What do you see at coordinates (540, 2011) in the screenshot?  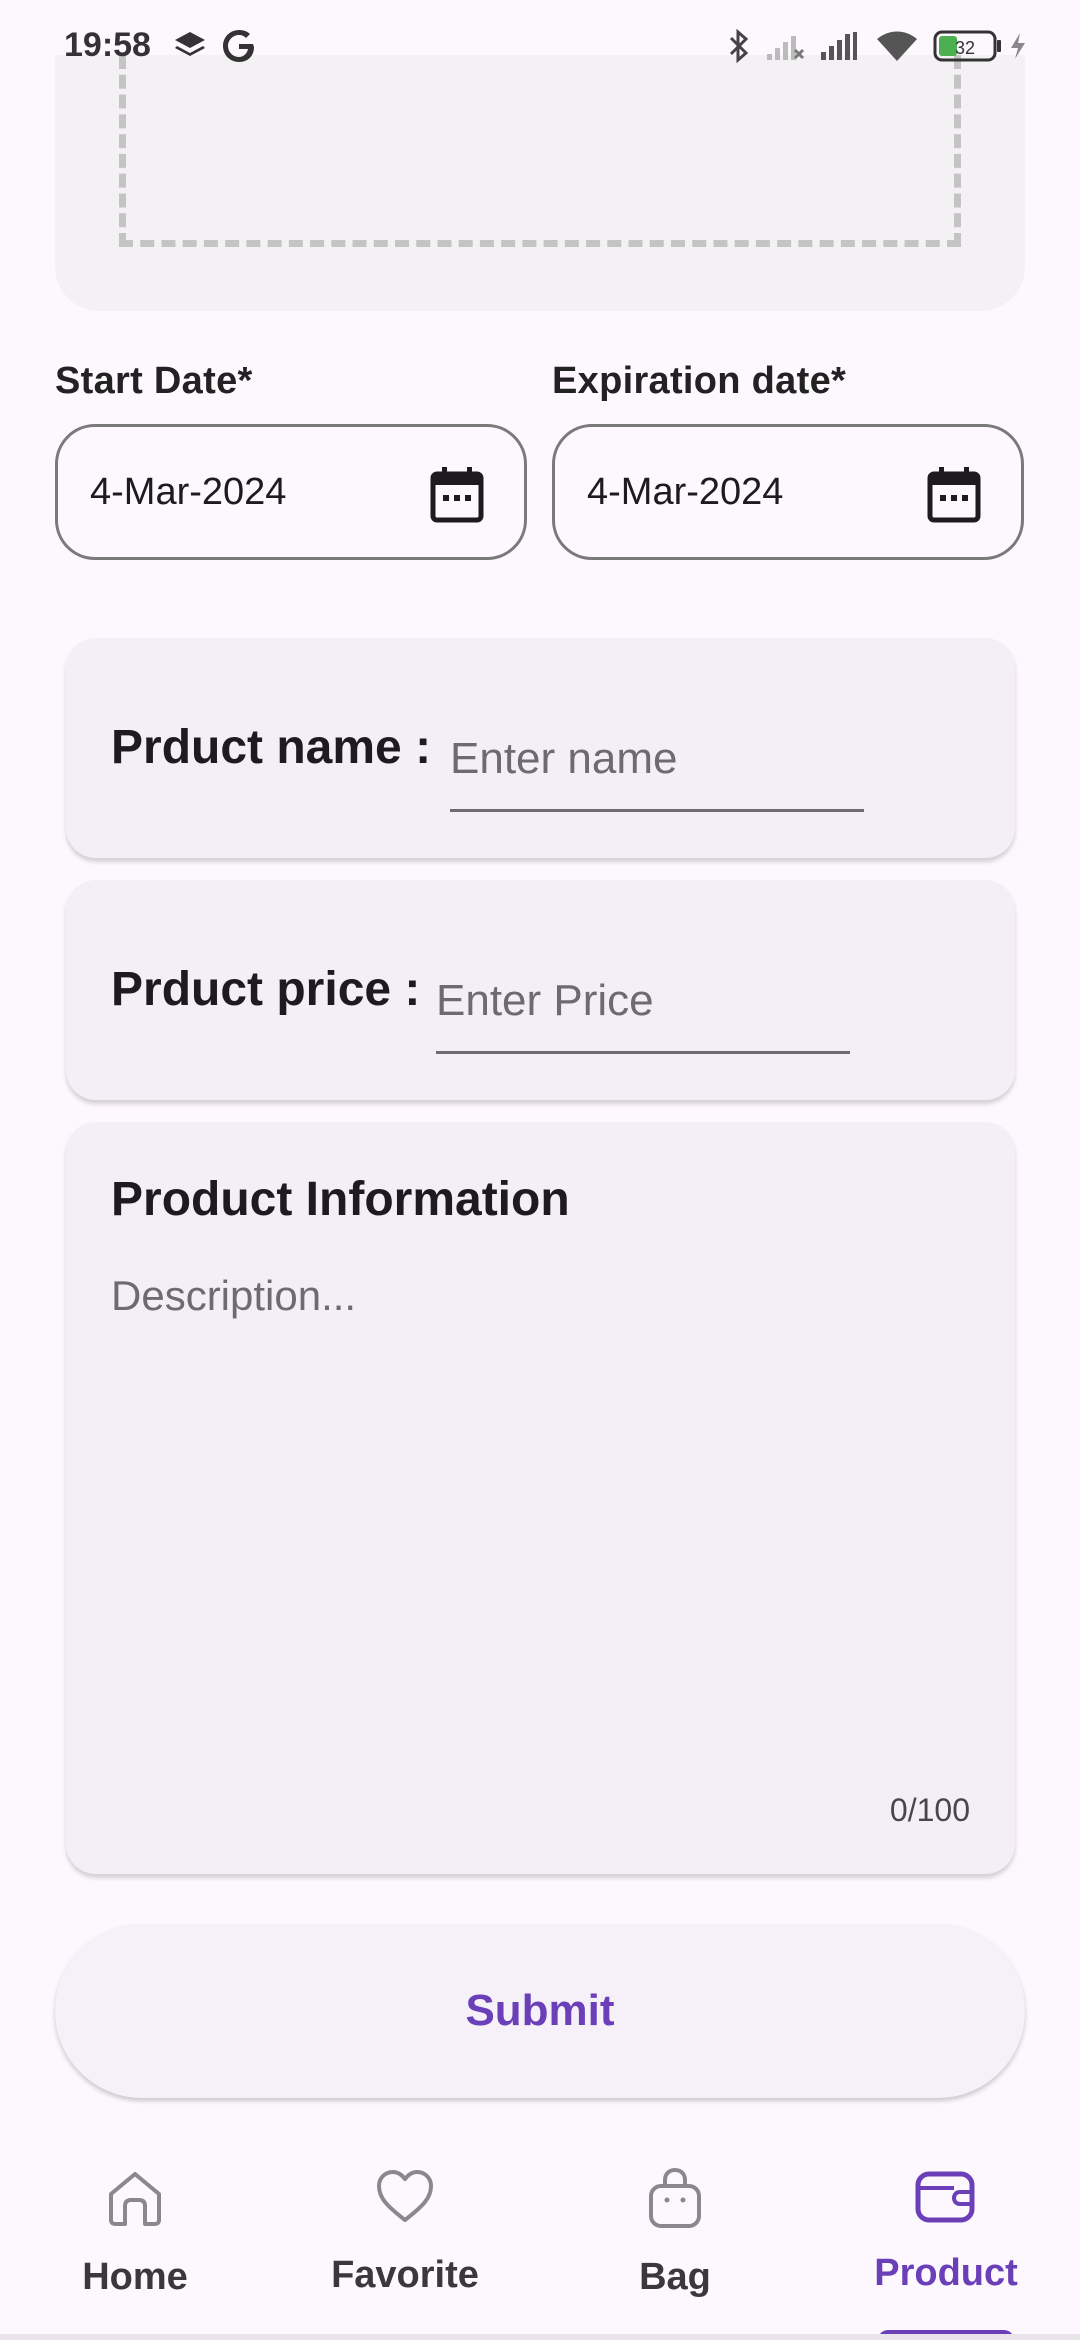 I see `submit-button: Submit` at bounding box center [540, 2011].